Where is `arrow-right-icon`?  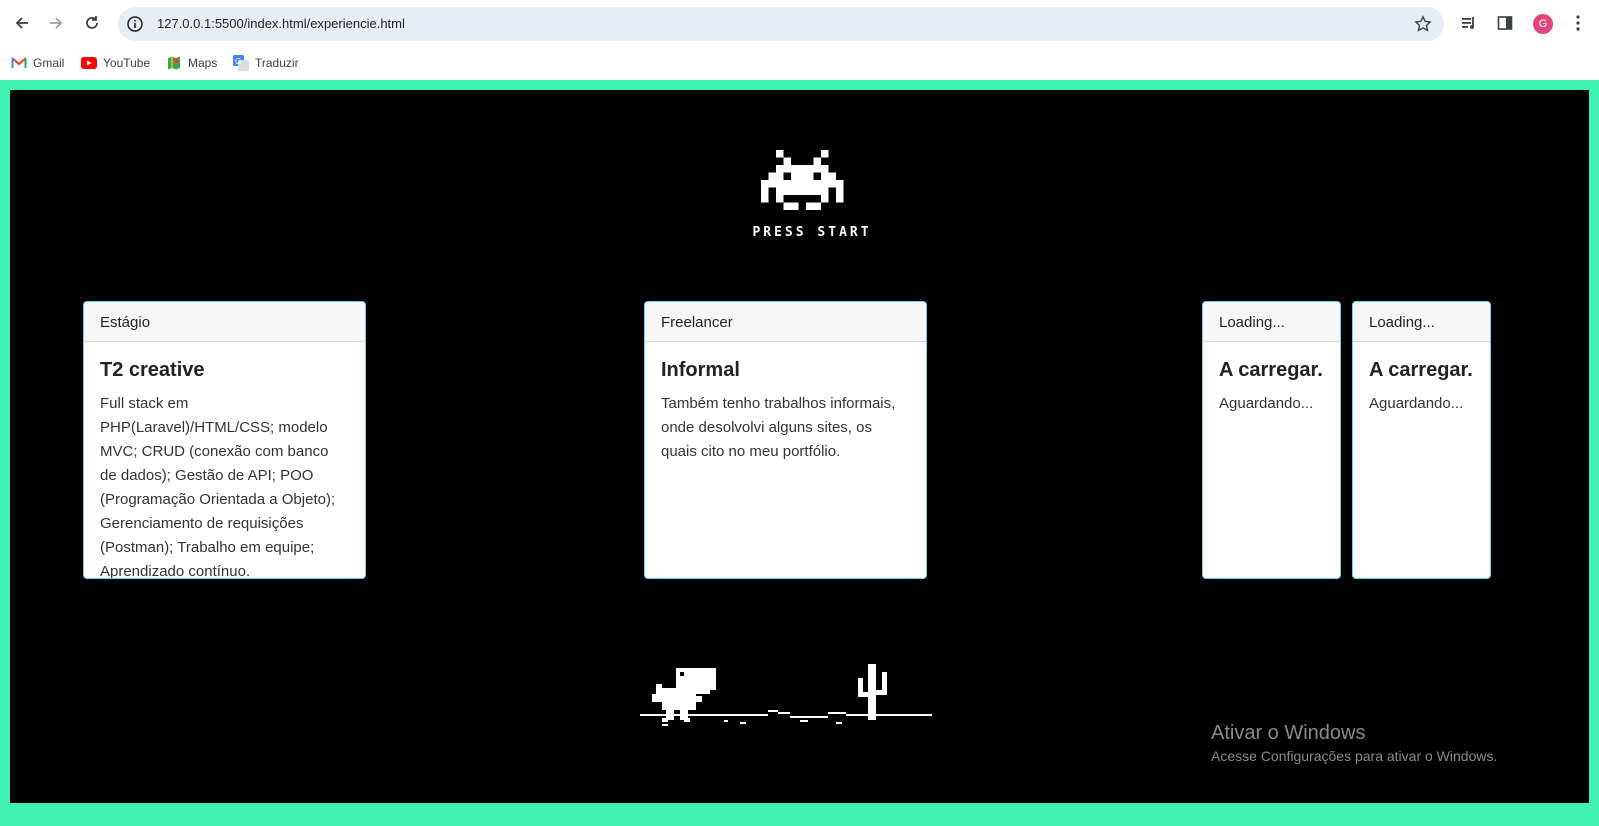 arrow-right-icon is located at coordinates (56, 23).